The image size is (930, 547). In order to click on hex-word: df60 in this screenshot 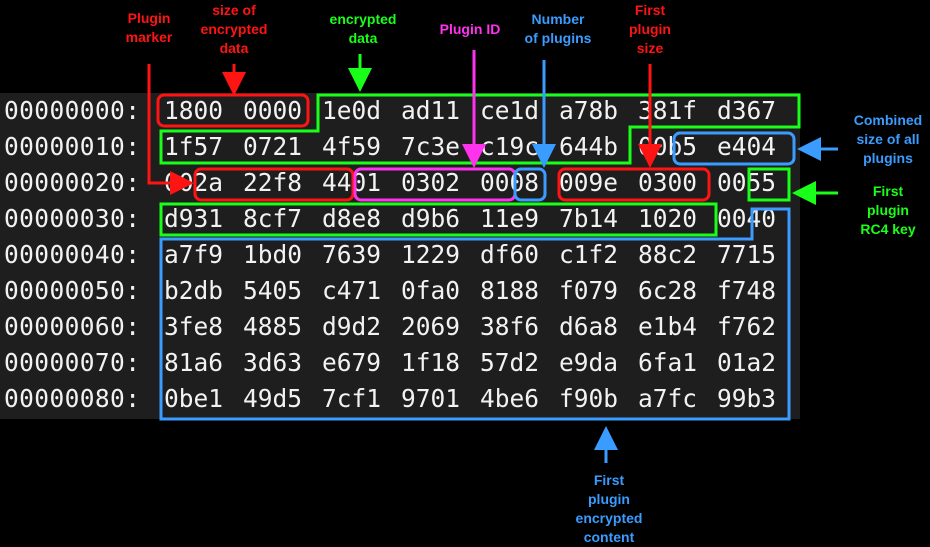, I will do `click(510, 254)`.